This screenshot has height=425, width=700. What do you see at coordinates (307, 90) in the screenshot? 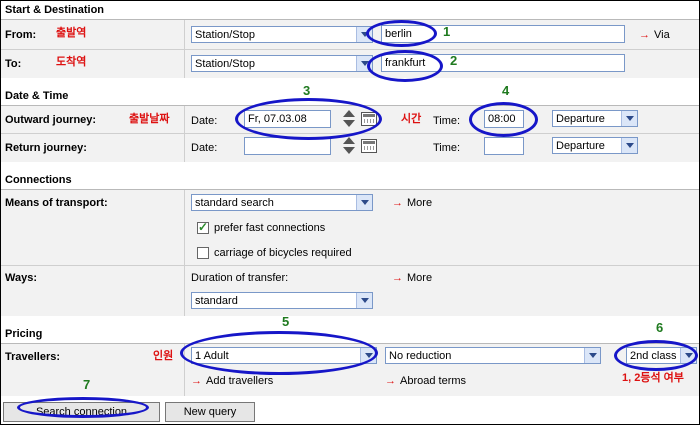
I see `callout-3: 3` at bounding box center [307, 90].